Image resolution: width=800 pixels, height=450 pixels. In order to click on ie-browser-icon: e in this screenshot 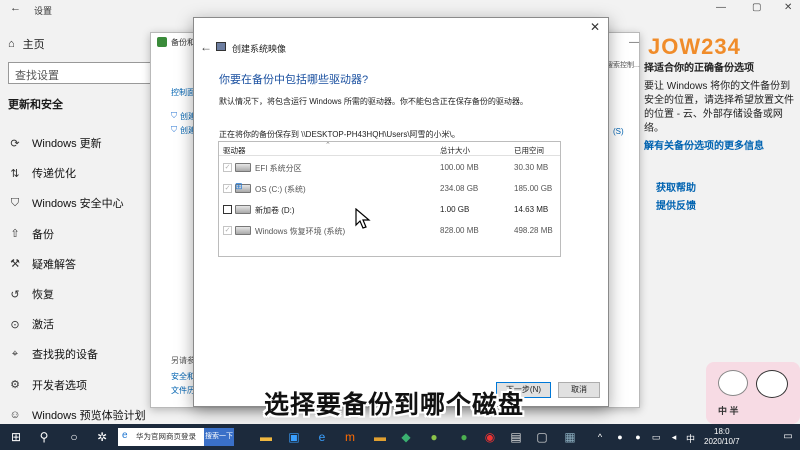, I will do `click(125, 435)`.